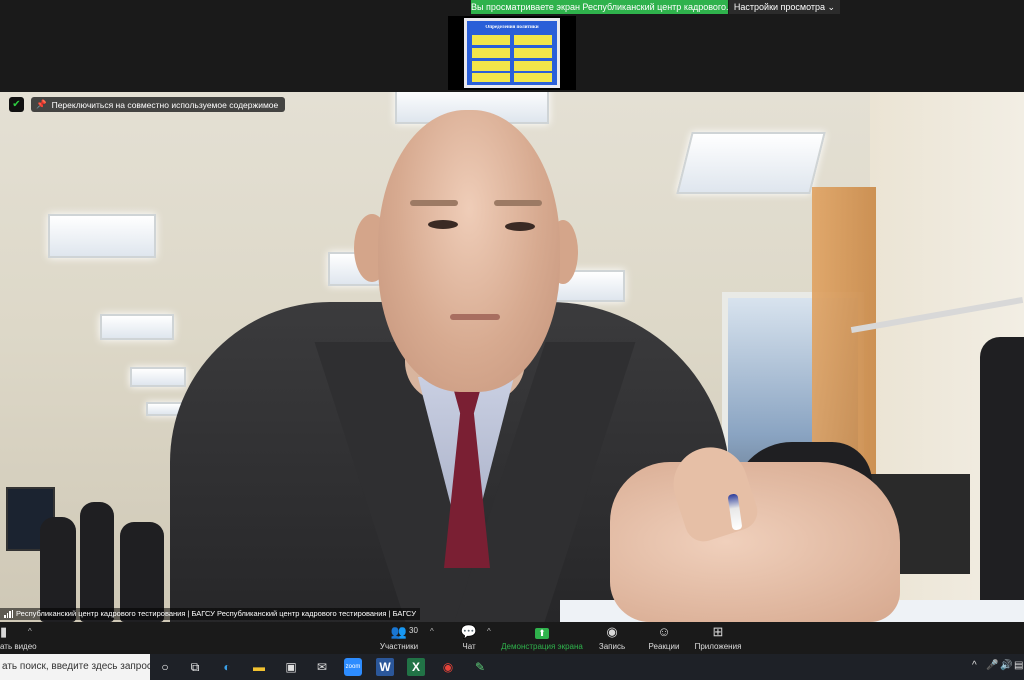 Image resolution: width=1024 pixels, height=680 pixels. Describe the element at coordinates (16, 104) in the screenshot. I see `security-shield-icon: ✔` at that location.